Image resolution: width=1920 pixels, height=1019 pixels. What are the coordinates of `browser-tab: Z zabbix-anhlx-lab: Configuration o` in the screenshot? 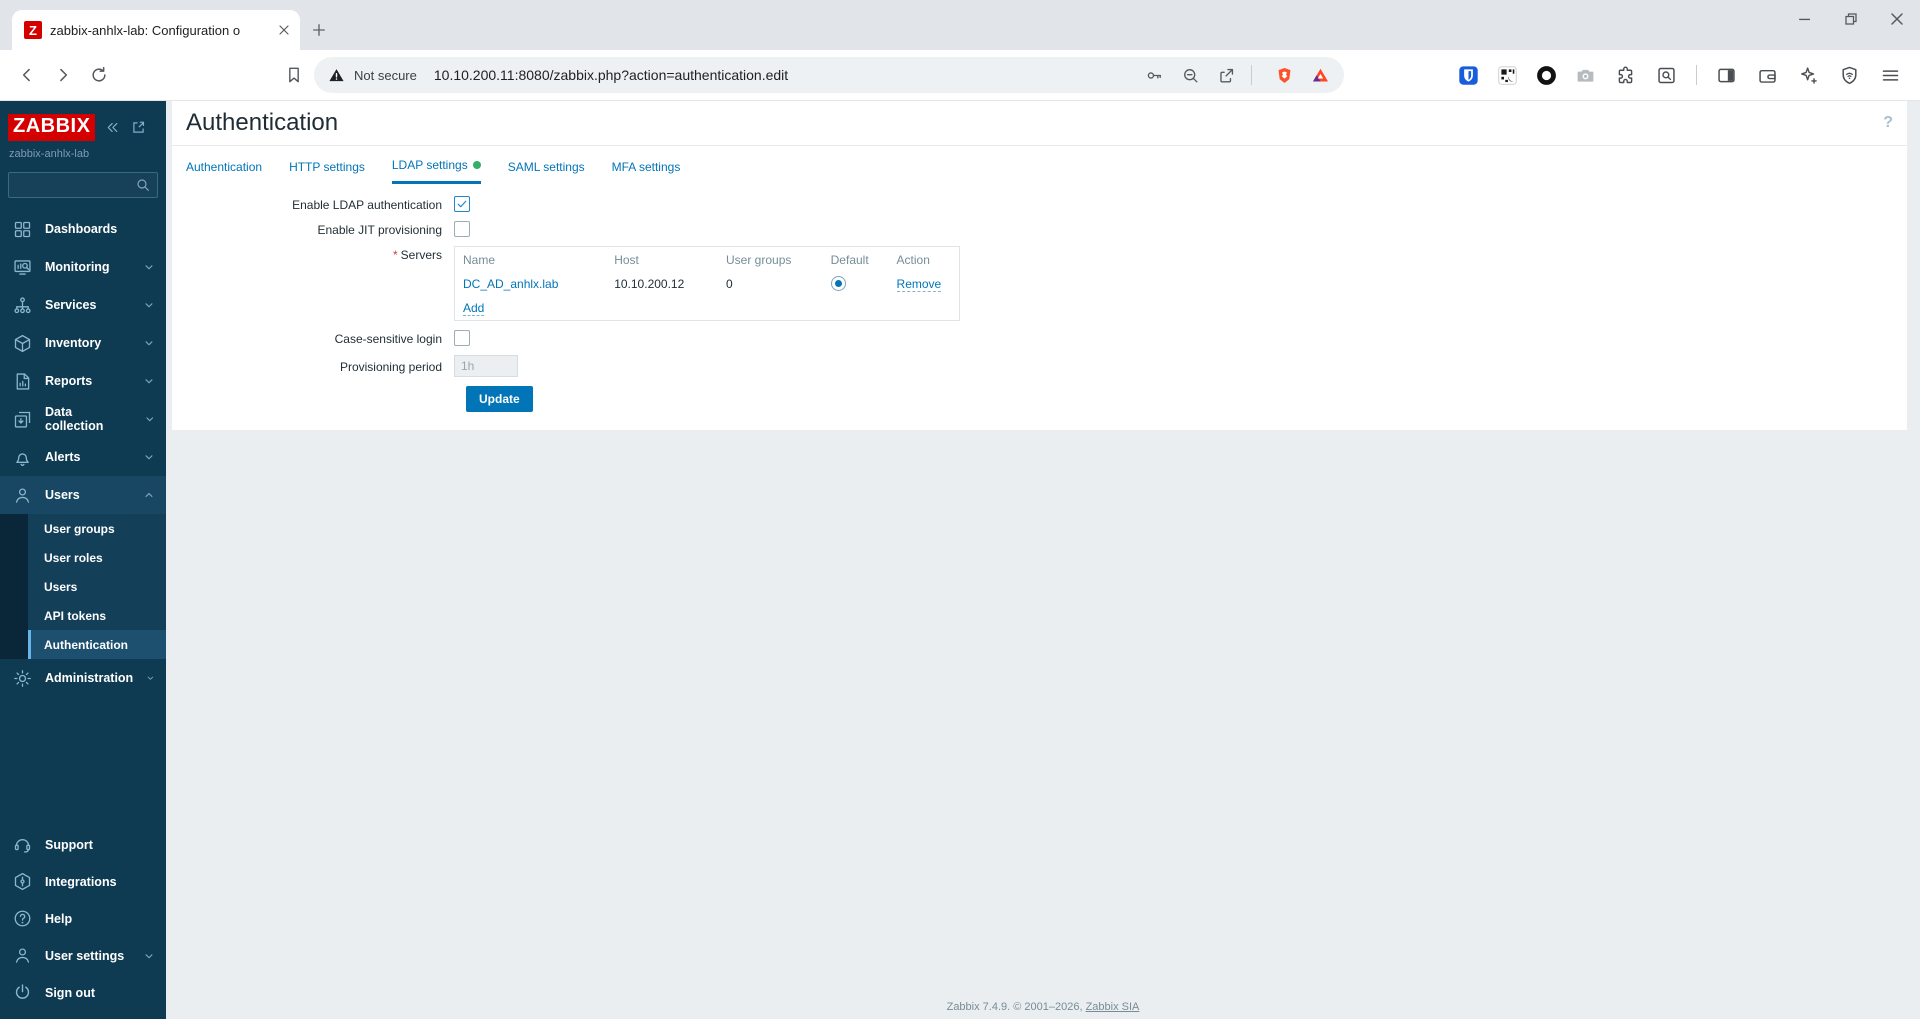 It's located at (156, 30).